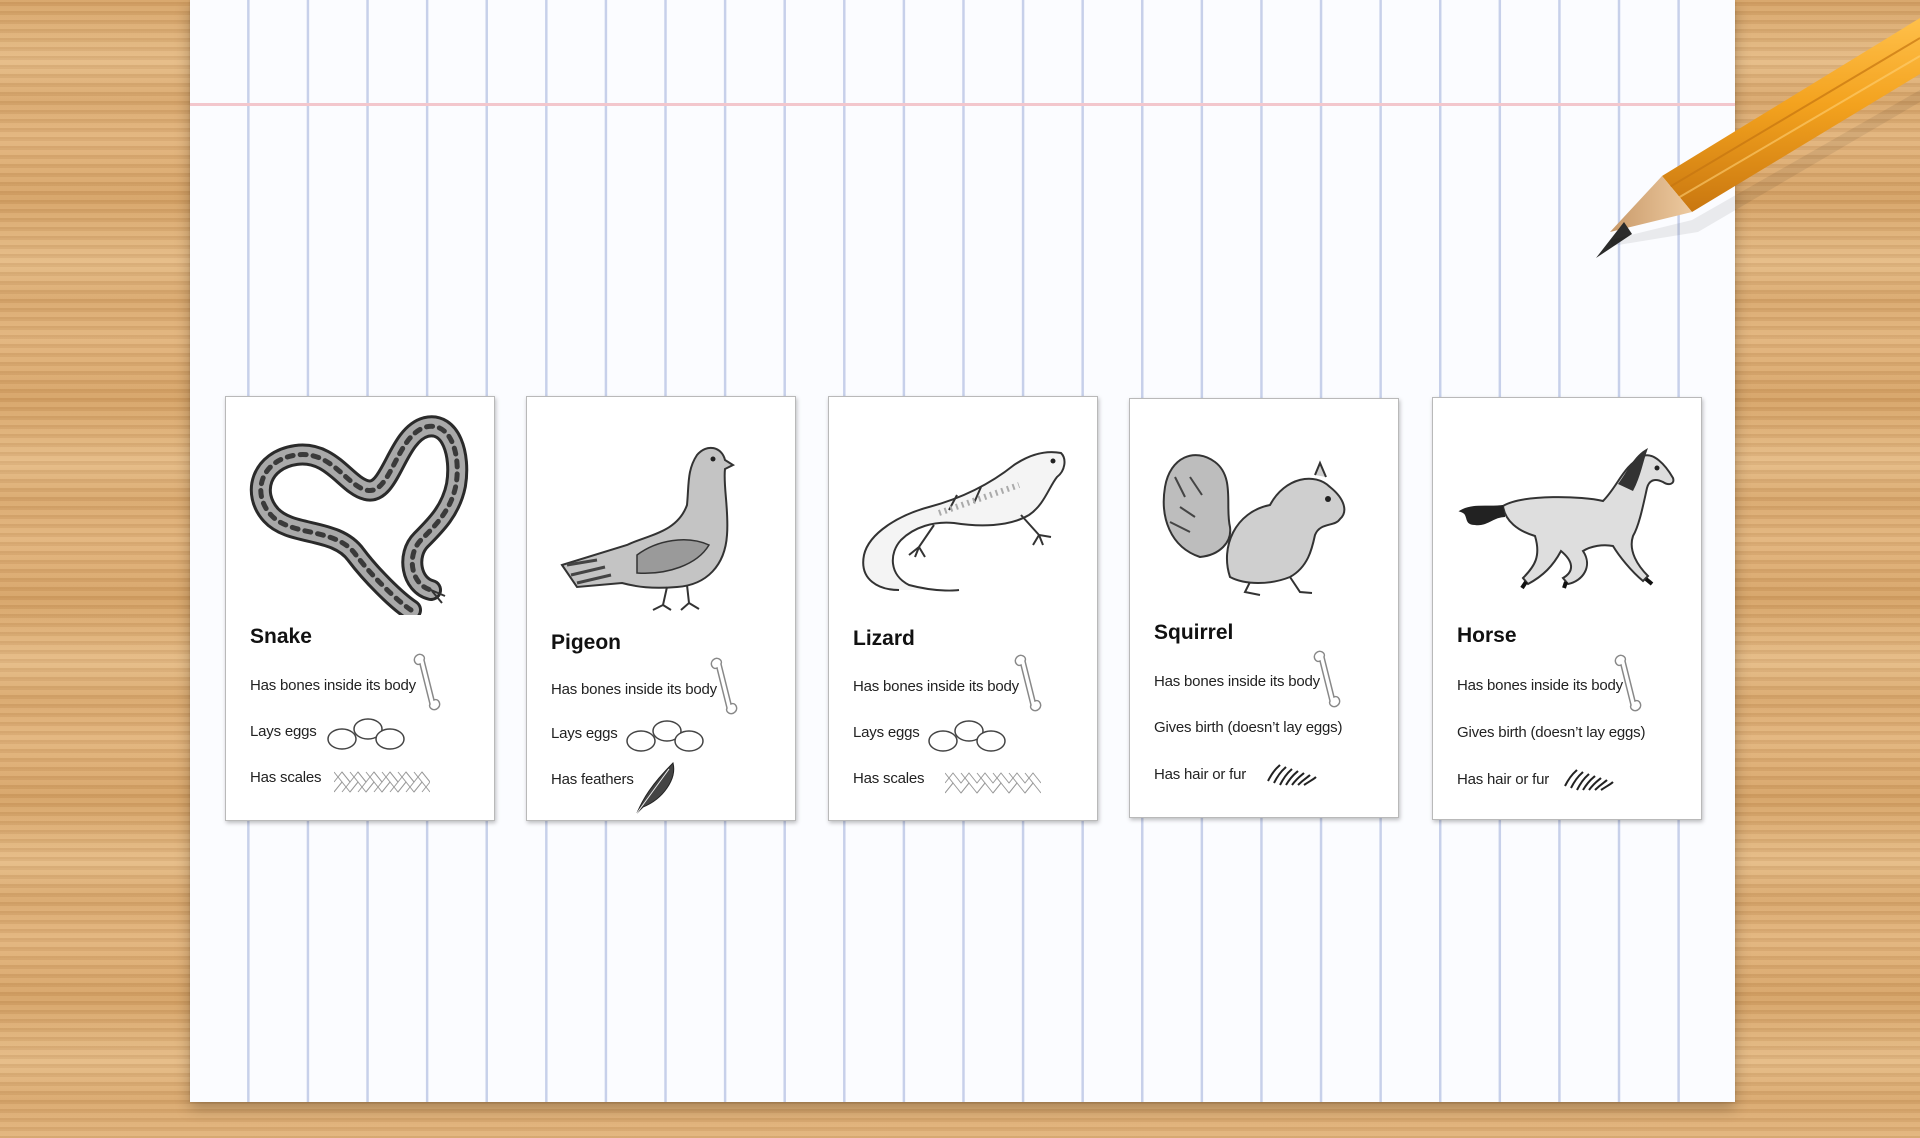 The image size is (1920, 1138). I want to click on animal-name: Lizard, so click(884, 638).